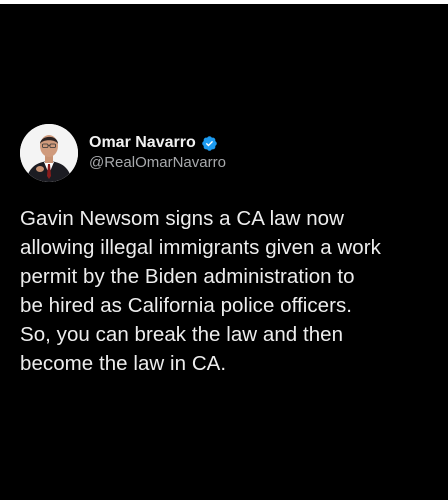 The height and width of the screenshot is (500, 448). What do you see at coordinates (209, 143) in the screenshot?
I see `verified-badge-icon` at bounding box center [209, 143].